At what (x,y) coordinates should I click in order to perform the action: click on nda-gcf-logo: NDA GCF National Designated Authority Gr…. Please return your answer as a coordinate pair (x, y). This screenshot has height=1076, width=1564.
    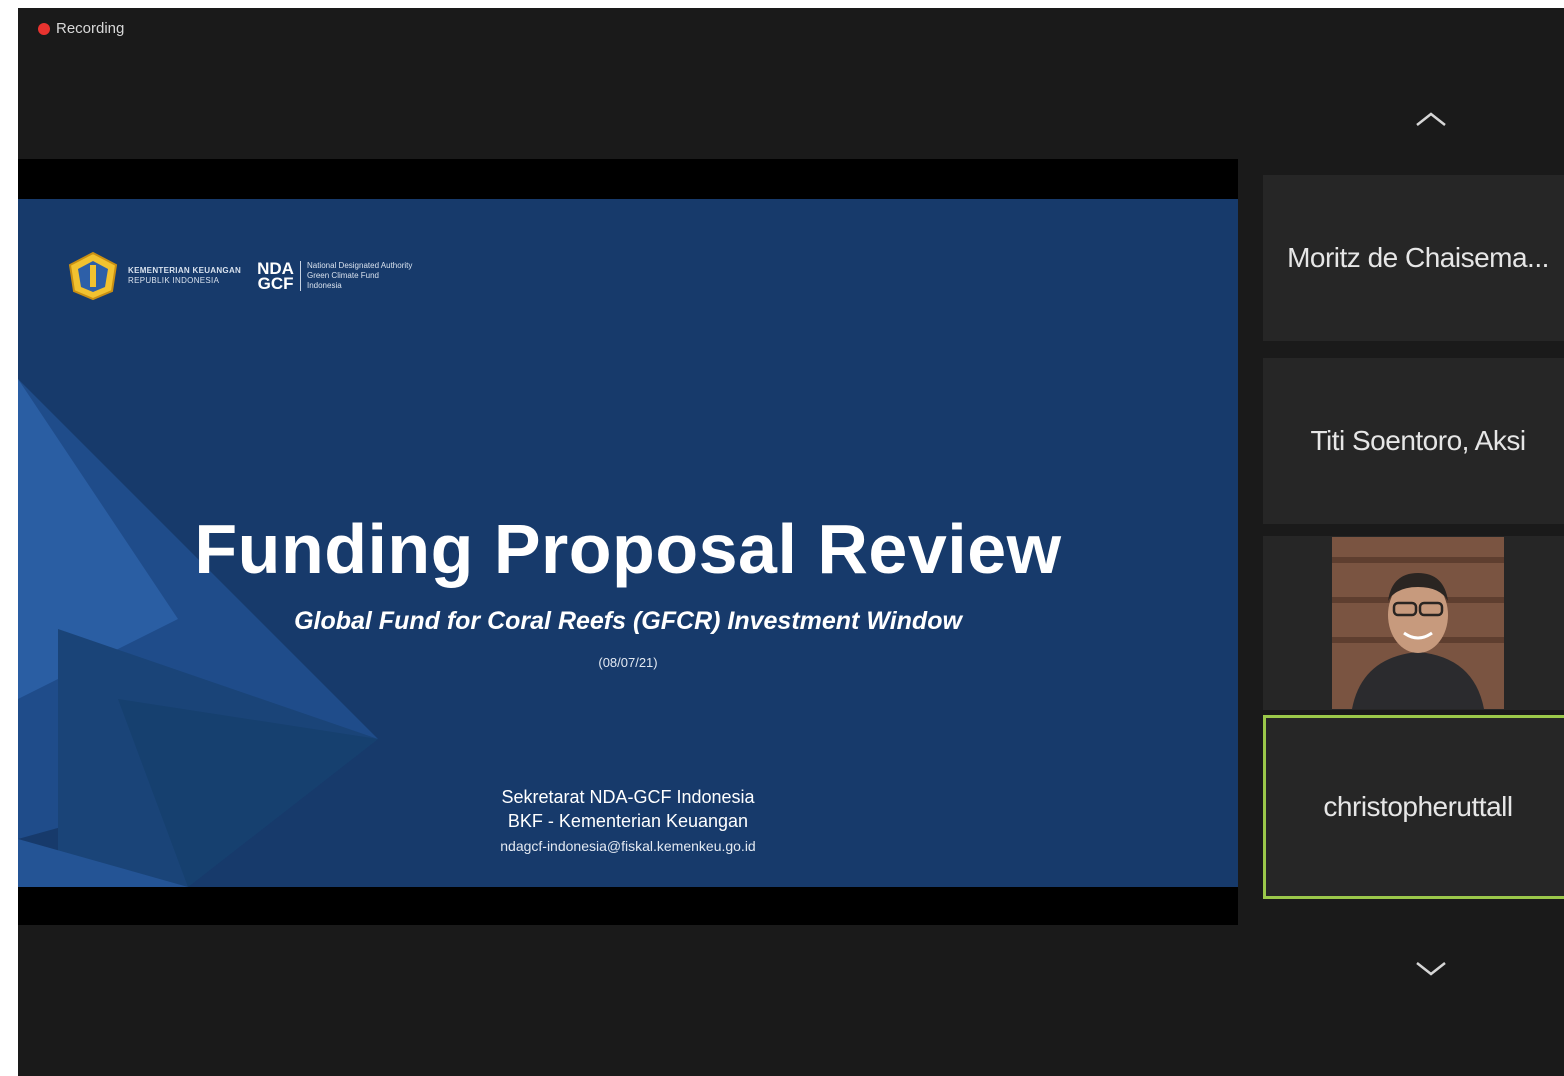
    Looking at the image, I should click on (334, 276).